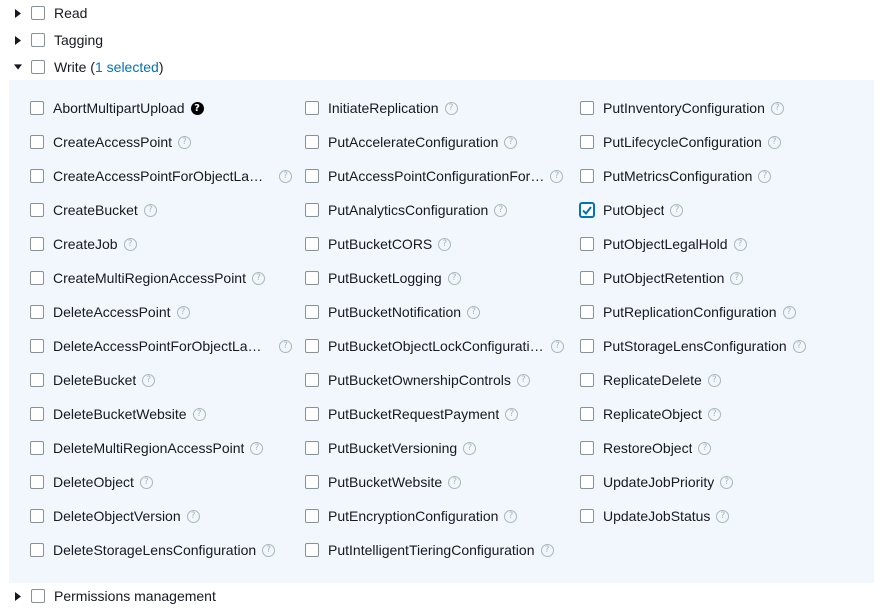  I want to click on action-label: DeleteObject, so click(93, 482).